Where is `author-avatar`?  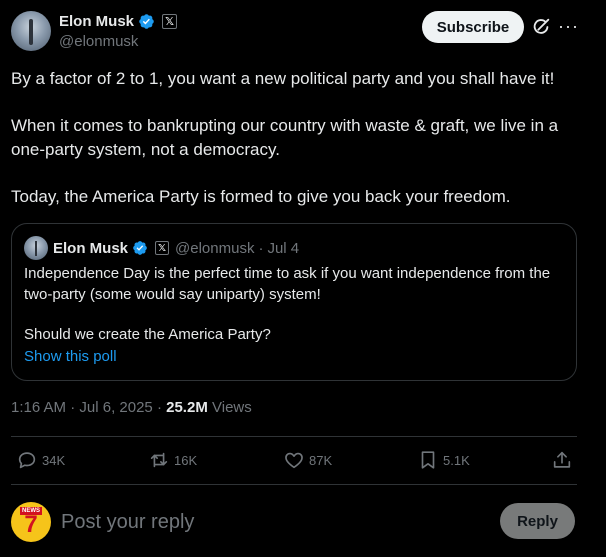
author-avatar is located at coordinates (31, 31).